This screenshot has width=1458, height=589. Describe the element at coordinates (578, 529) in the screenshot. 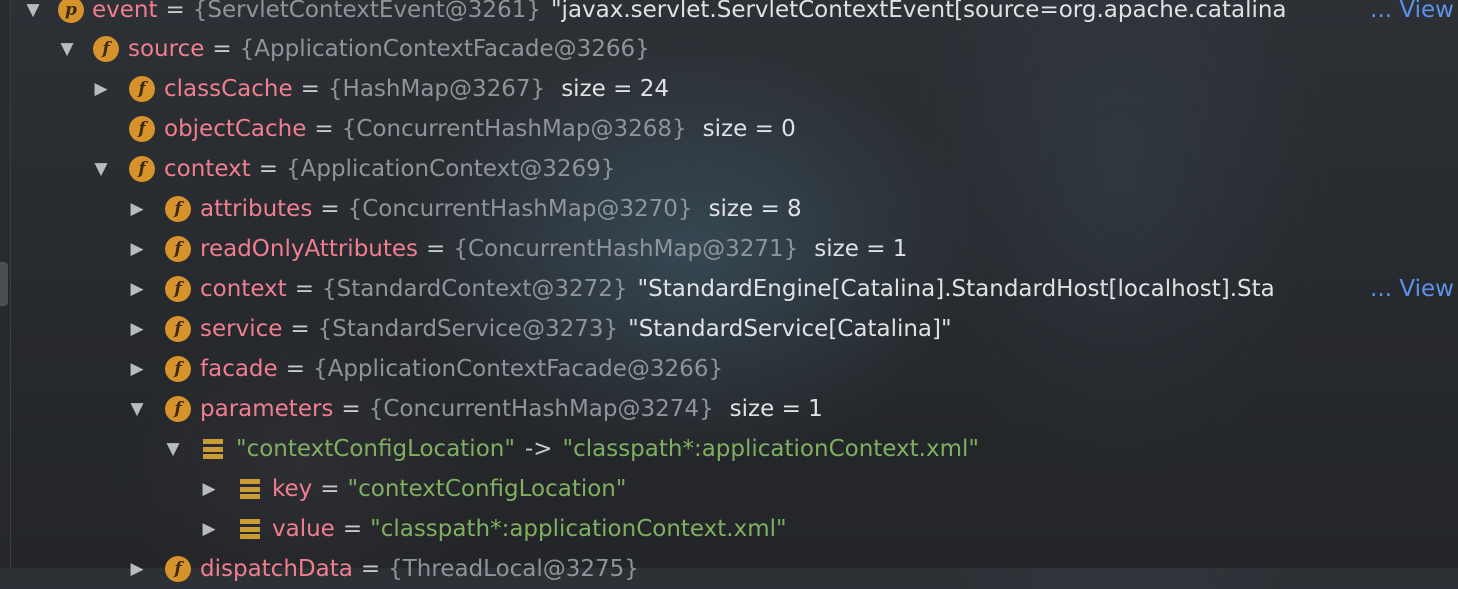

I see `var-value: "classpath*:applicationContext.xml"` at that location.